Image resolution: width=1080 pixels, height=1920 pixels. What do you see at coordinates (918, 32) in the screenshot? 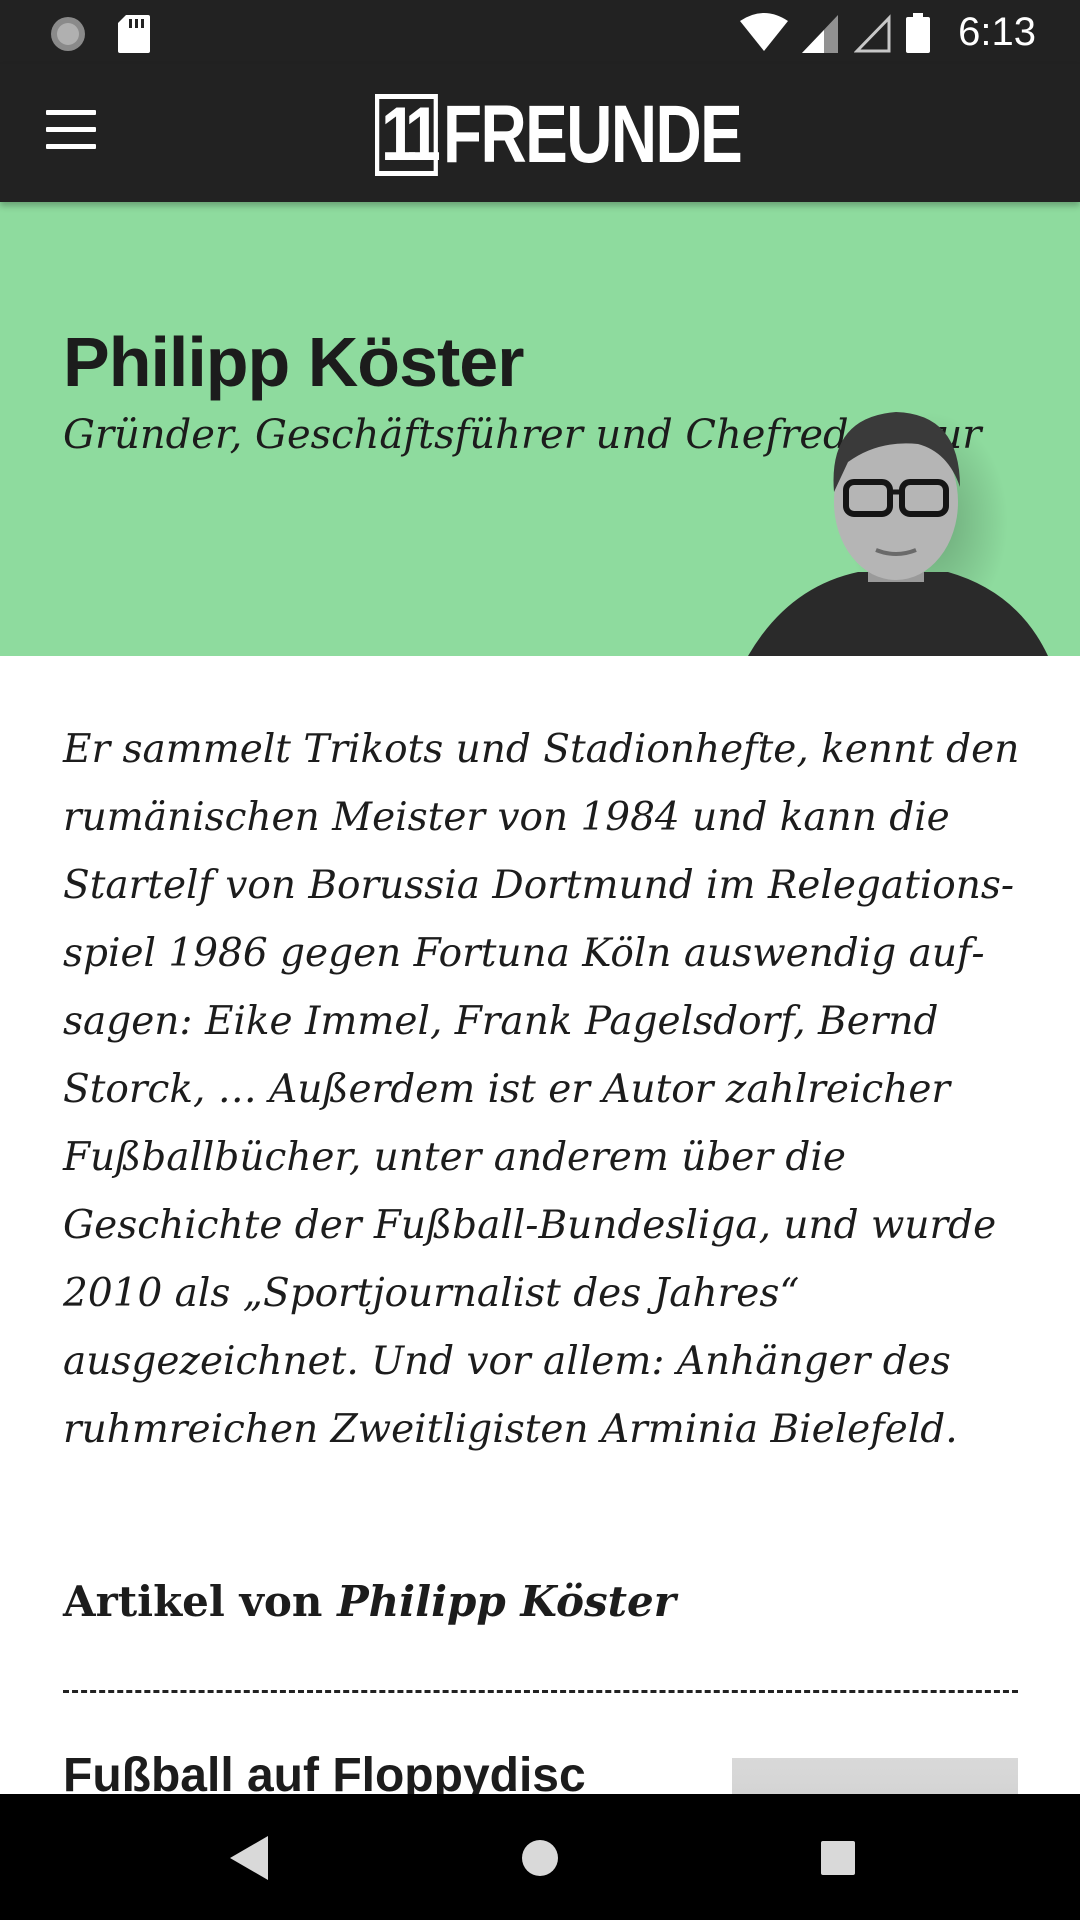
I see `battery-icon` at bounding box center [918, 32].